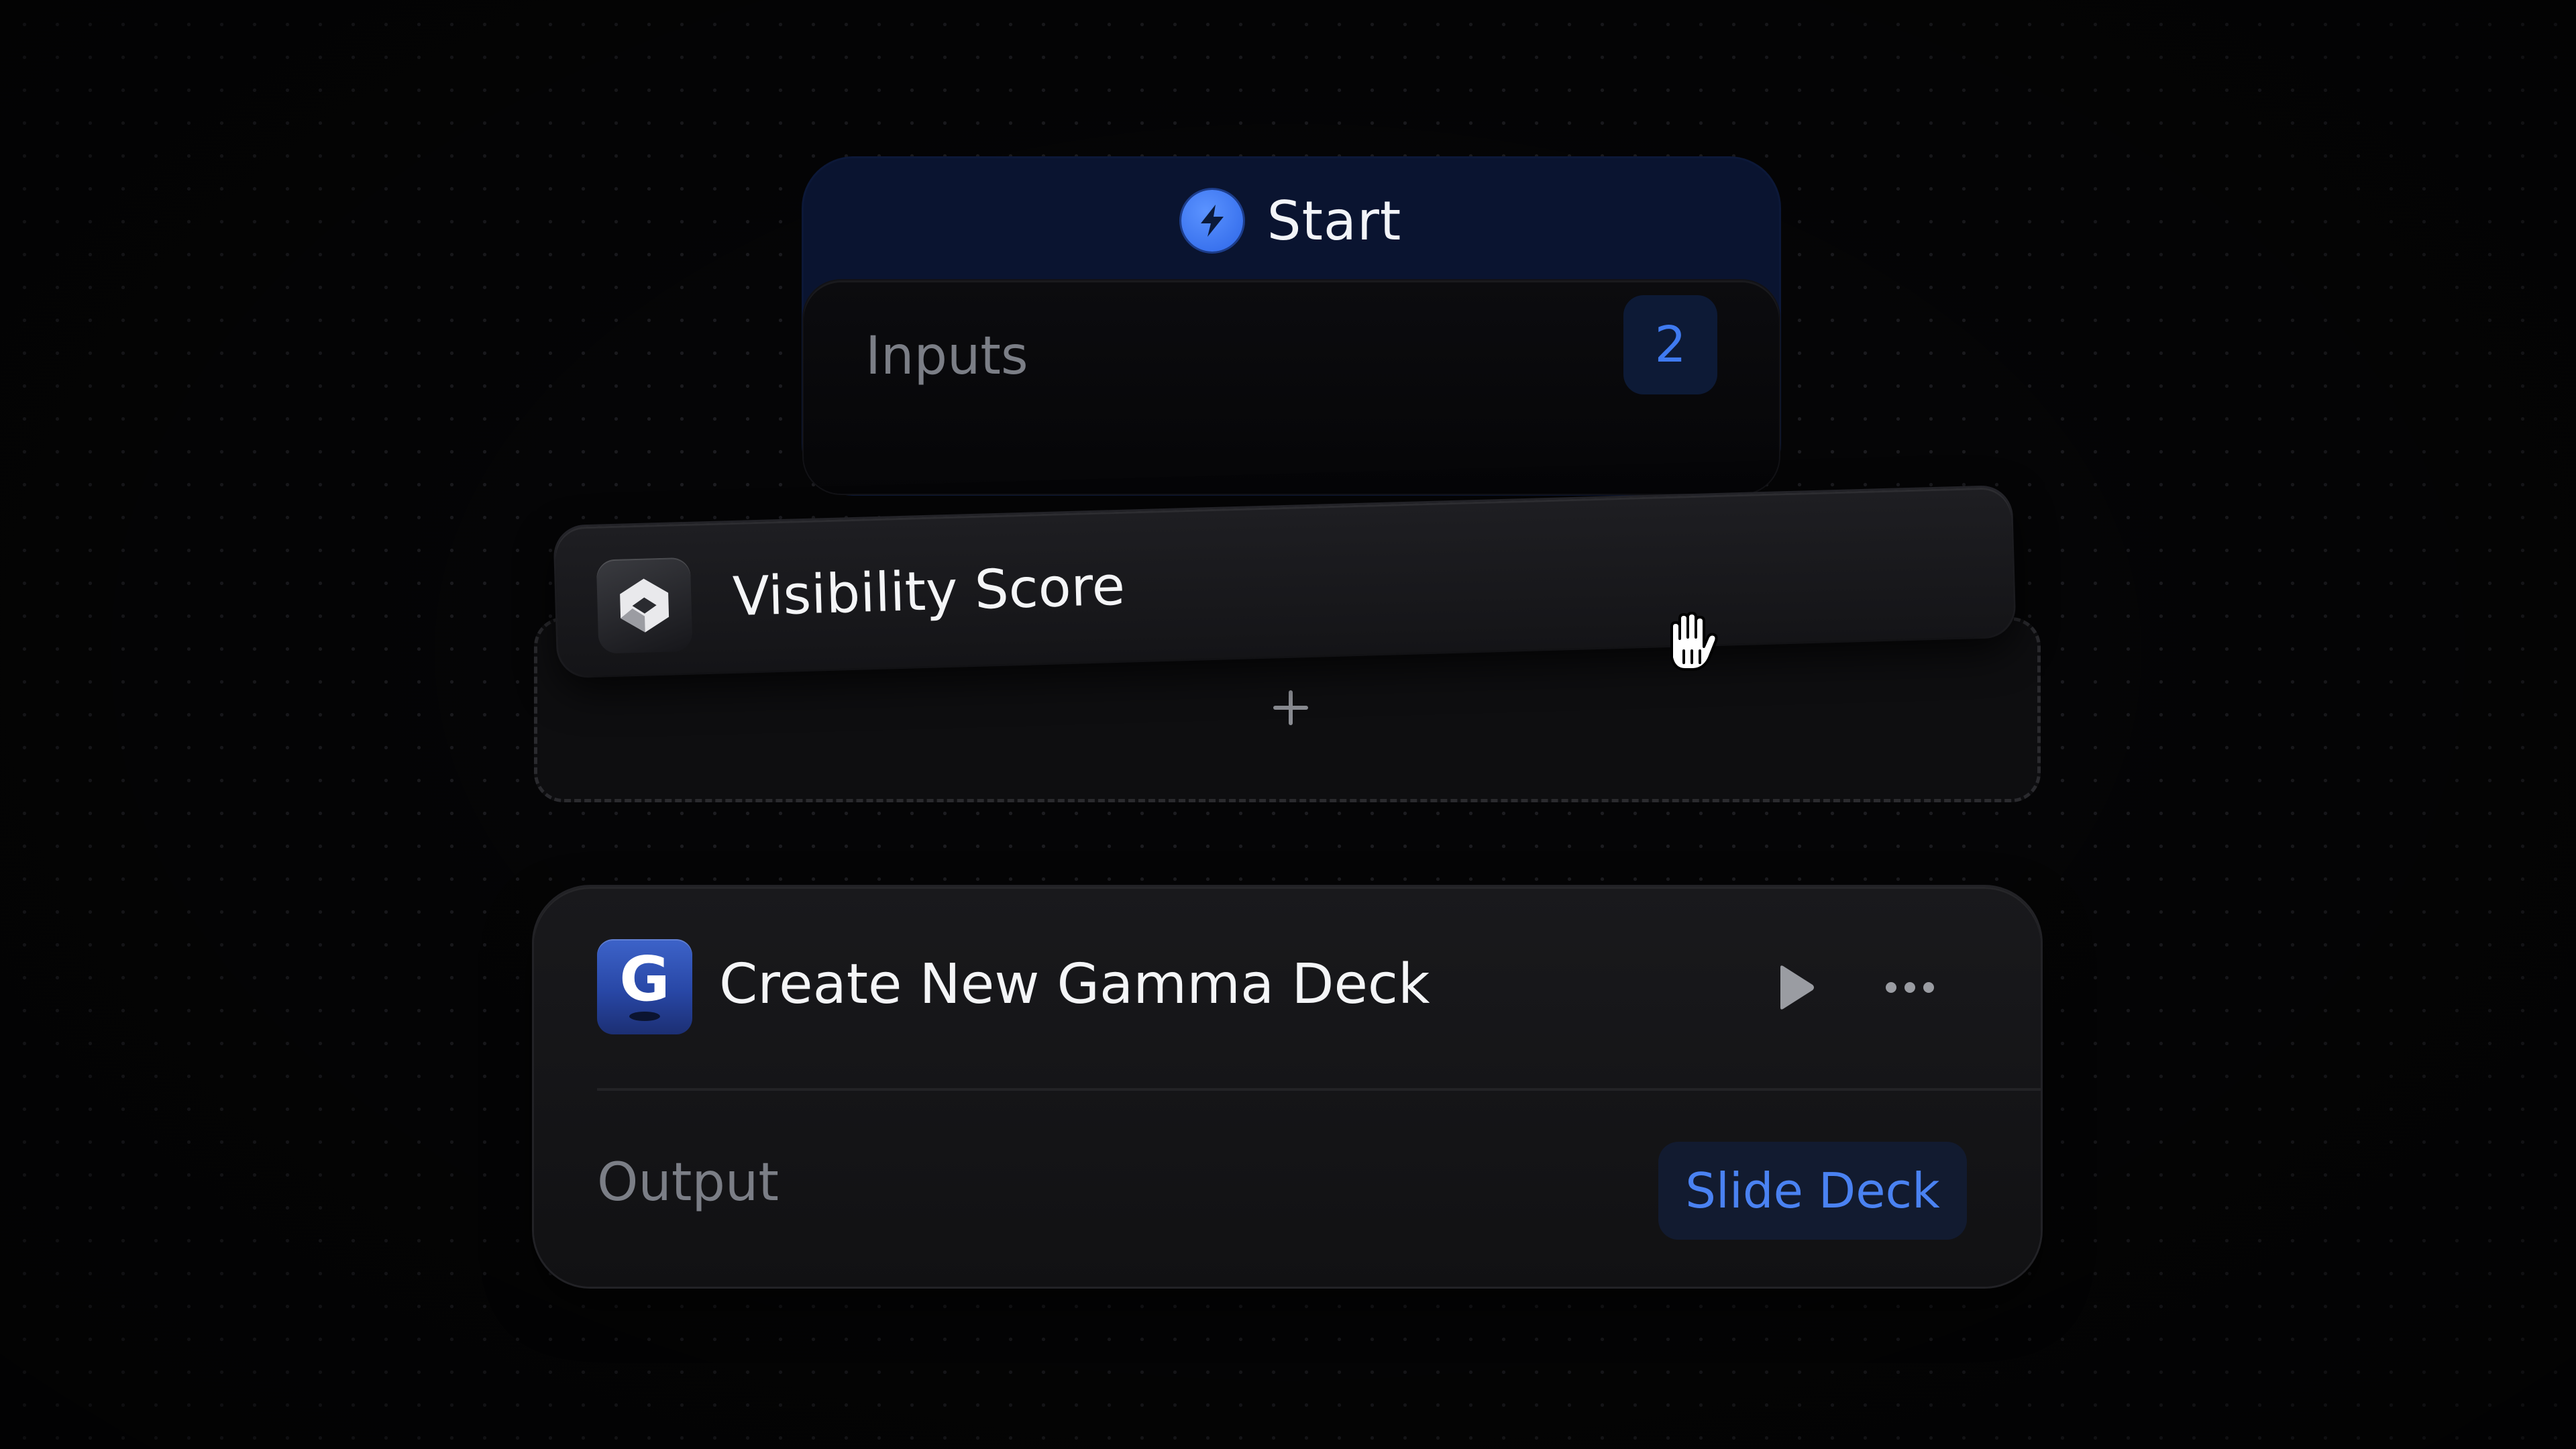 The image size is (2576, 1449). I want to click on start-title: Start, so click(1334, 220).